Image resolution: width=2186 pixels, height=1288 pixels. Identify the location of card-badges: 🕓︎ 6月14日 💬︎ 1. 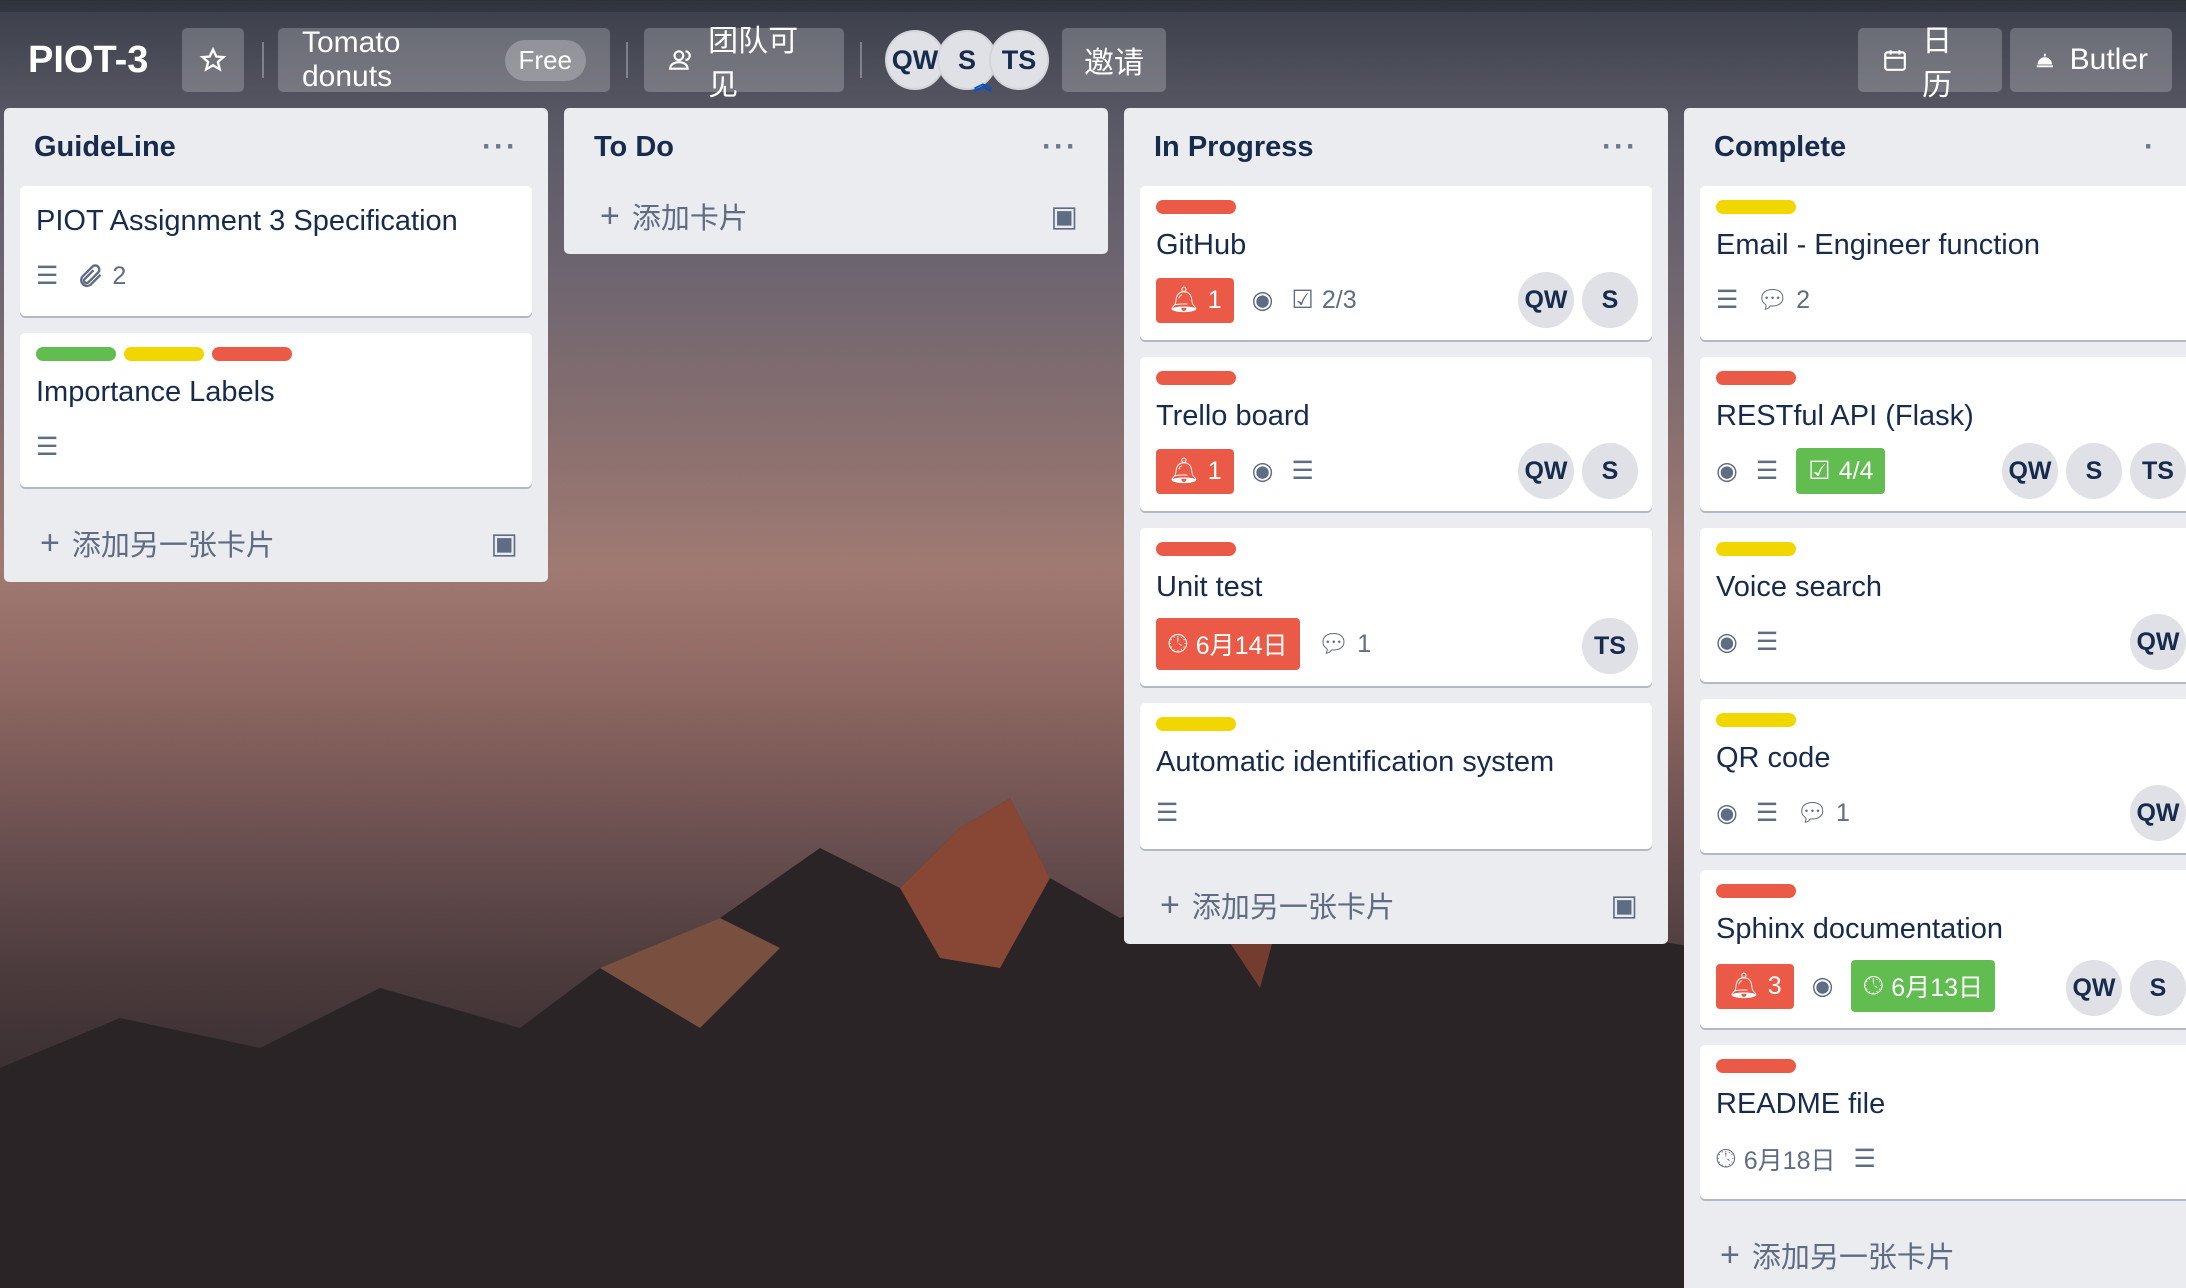
(1396, 644).